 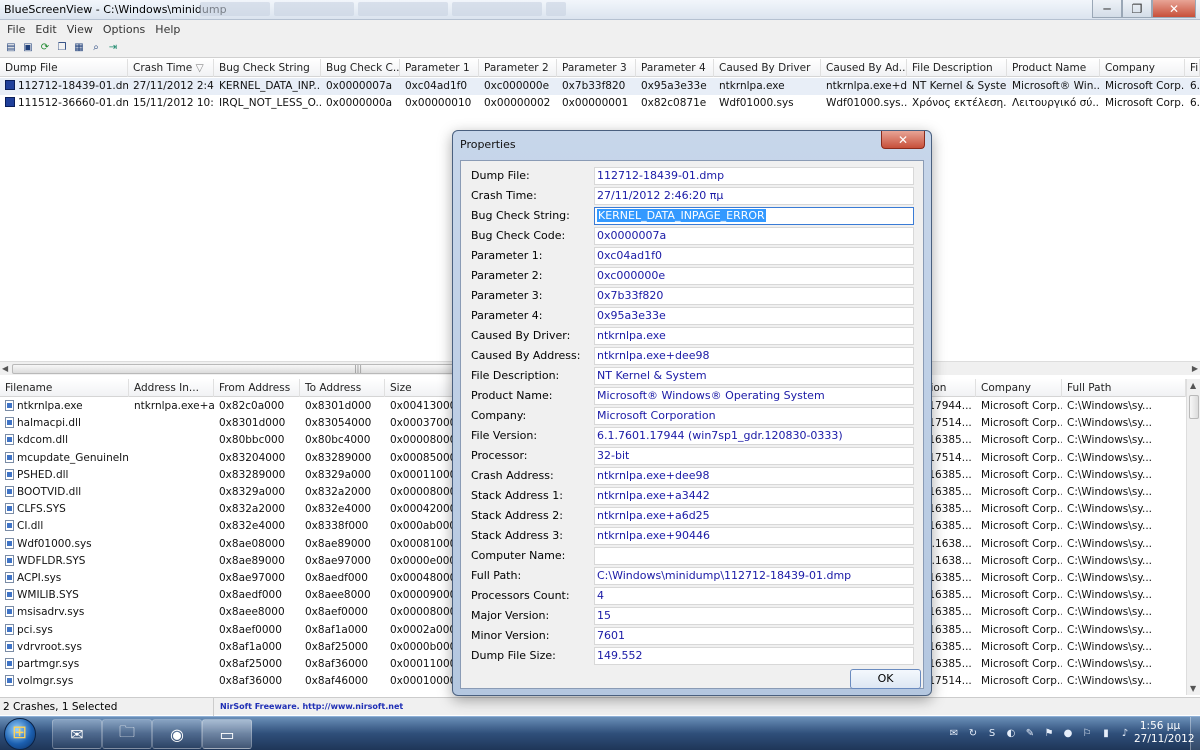 I want to click on property-value-field: KERNEL_DATA_INPAGE_ERROR, so click(x=754, y=216).